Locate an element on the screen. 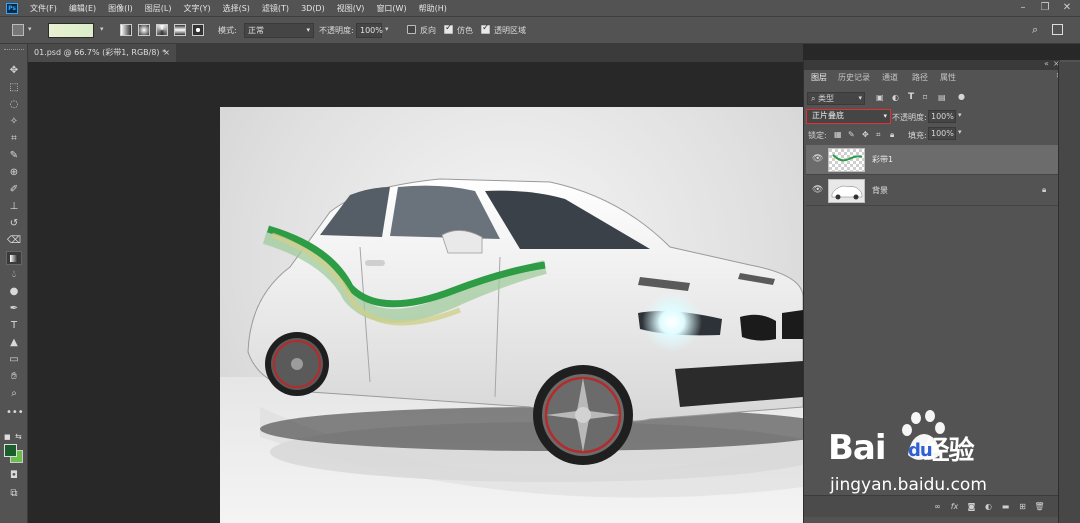 This screenshot has width=1080, height=523. layer-style-icon: fx is located at coordinates (954, 506).